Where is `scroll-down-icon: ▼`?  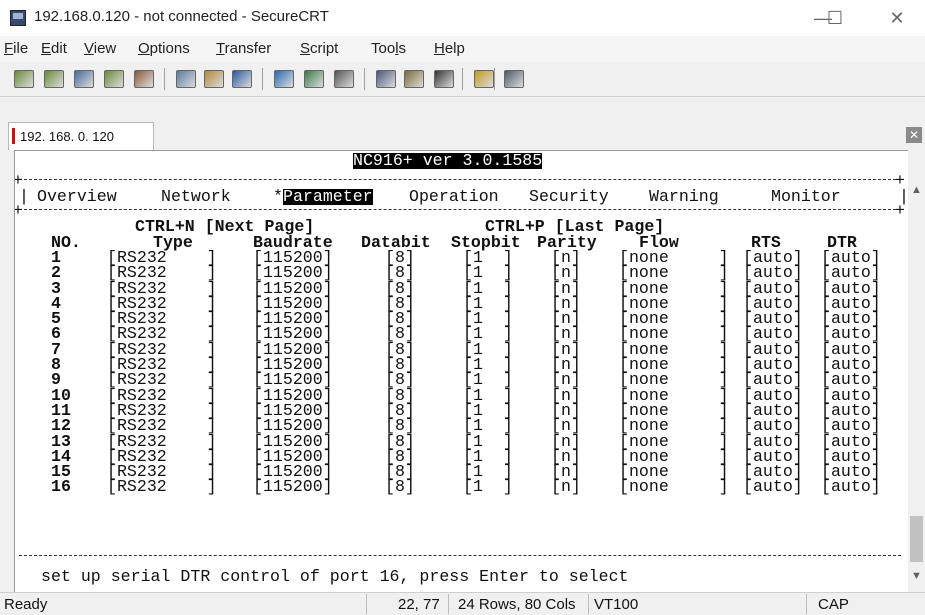 scroll-down-icon: ▼ is located at coordinates (916, 576).